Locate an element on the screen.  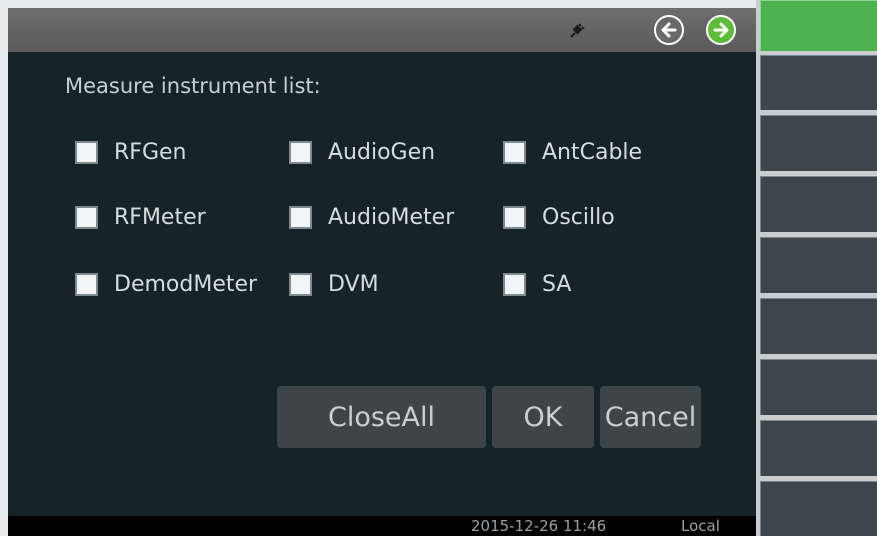
status-mode: Local is located at coordinates (700, 526).